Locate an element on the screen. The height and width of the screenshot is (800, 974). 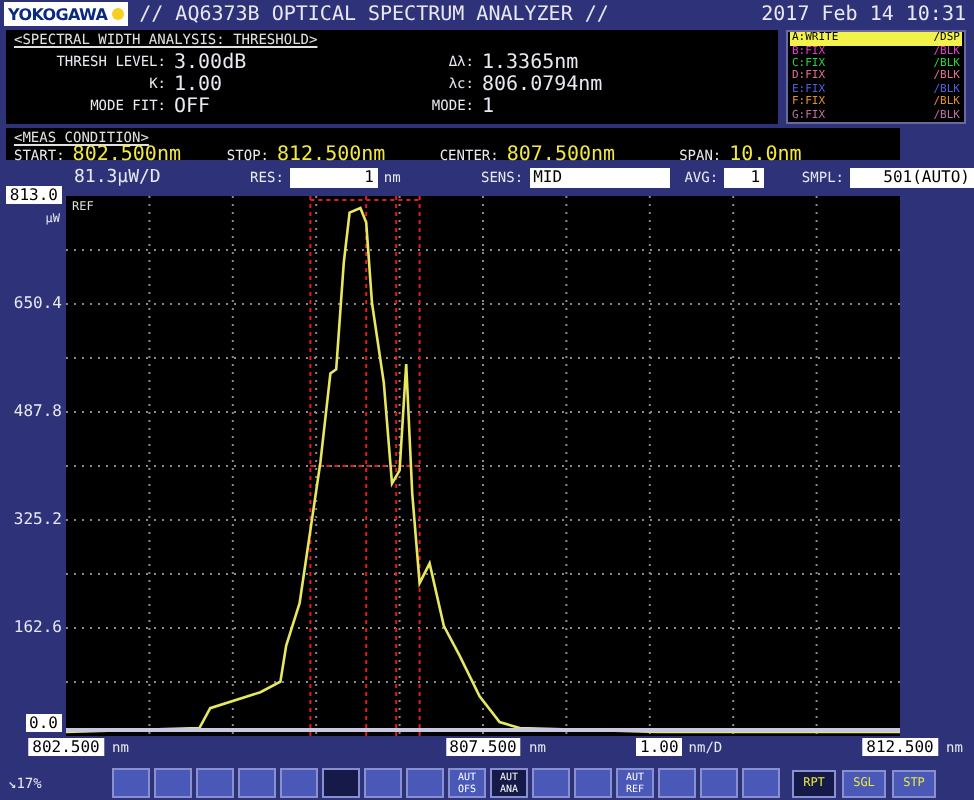
field-value: 812.500nm is located at coordinates (331, 154).